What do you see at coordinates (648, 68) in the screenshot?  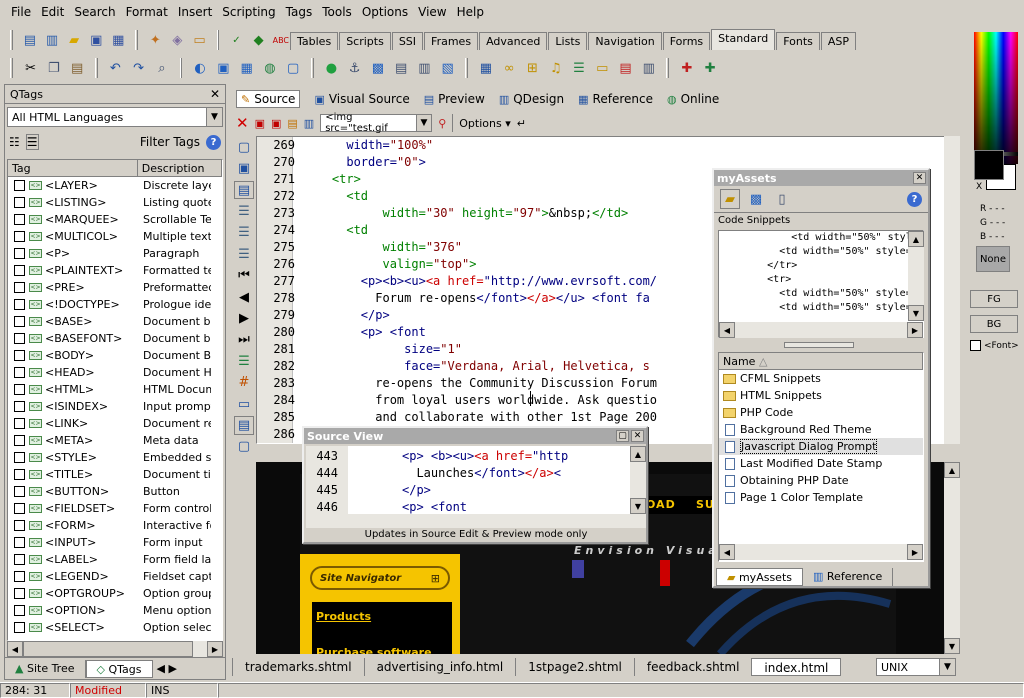 I see `format-icon: ▥` at bounding box center [648, 68].